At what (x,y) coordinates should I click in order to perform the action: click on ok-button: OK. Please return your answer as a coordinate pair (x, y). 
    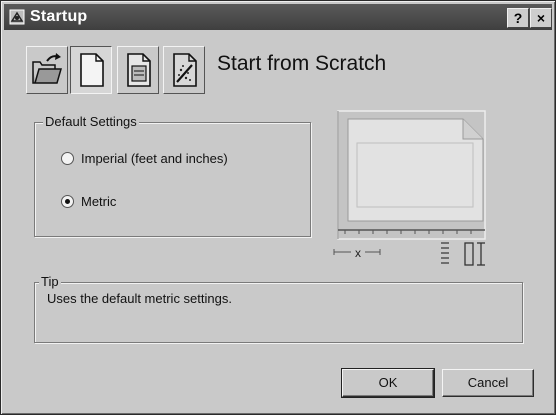
    Looking at the image, I should click on (388, 383).